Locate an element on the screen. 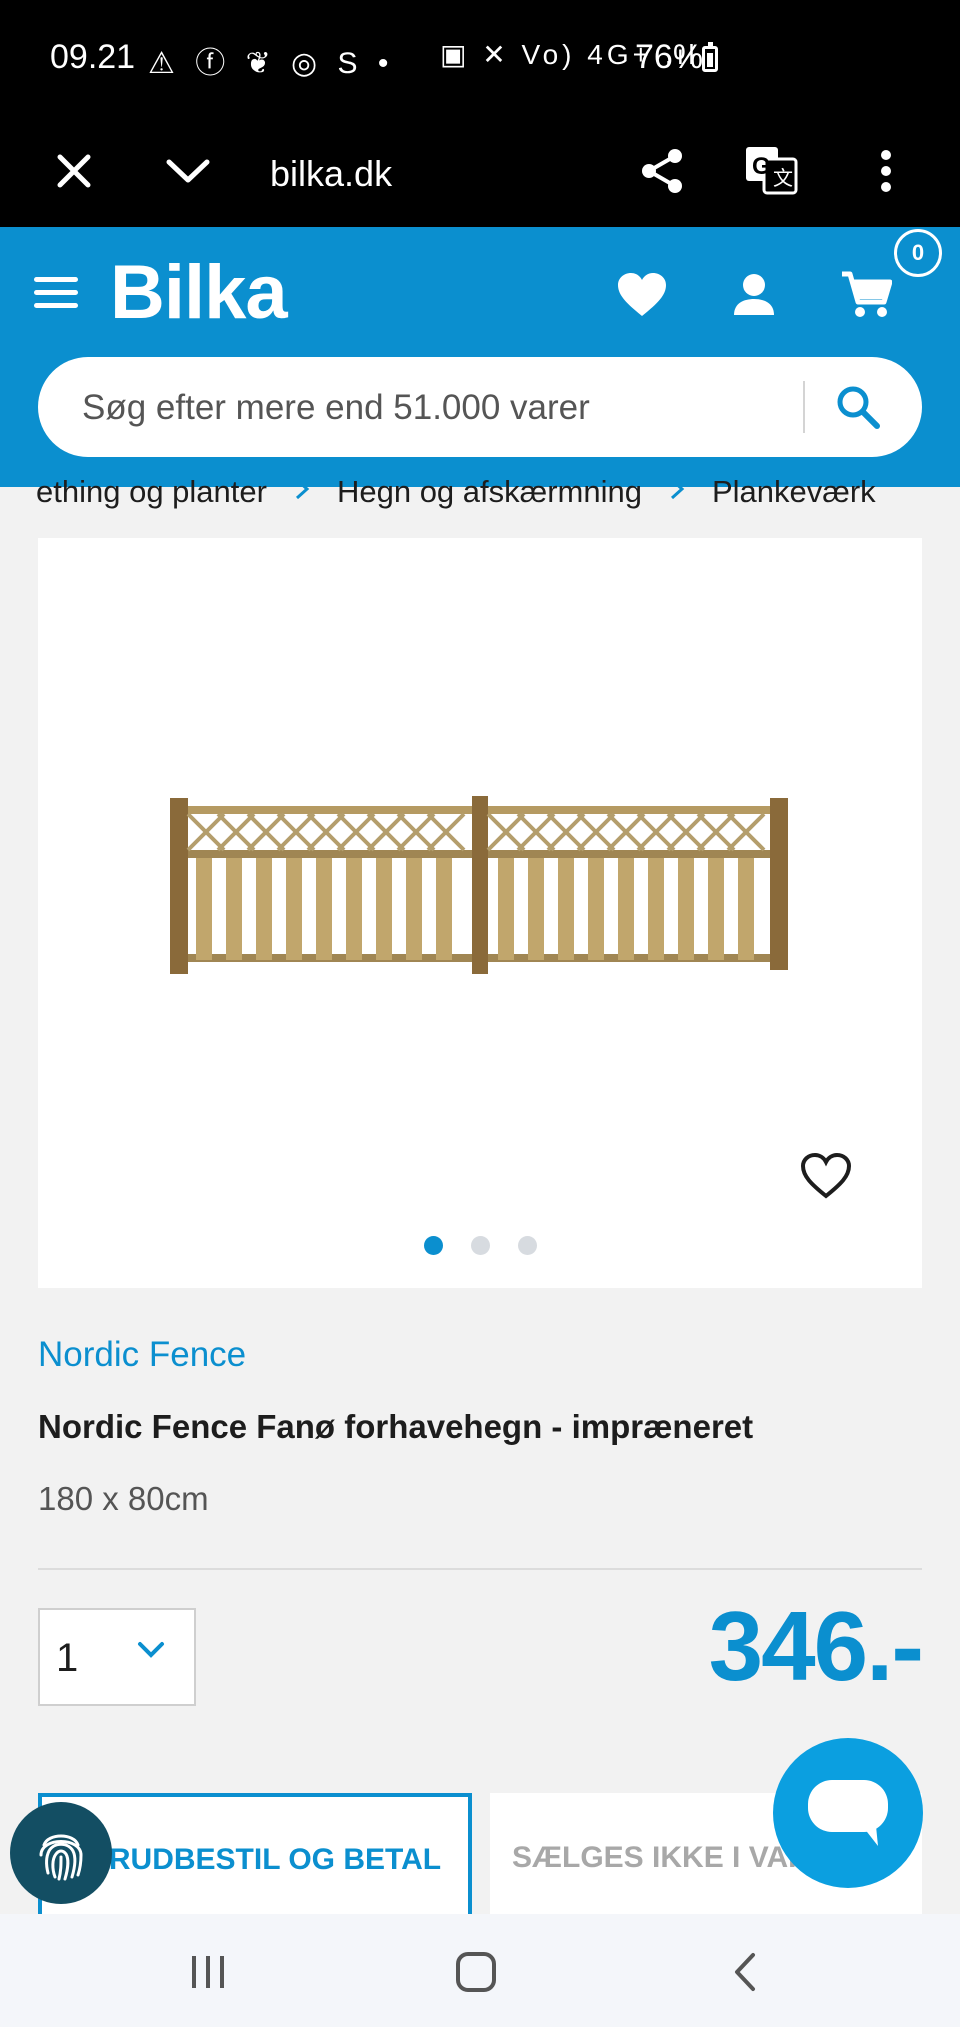  svg-text: G is located at coordinates (761, 166).